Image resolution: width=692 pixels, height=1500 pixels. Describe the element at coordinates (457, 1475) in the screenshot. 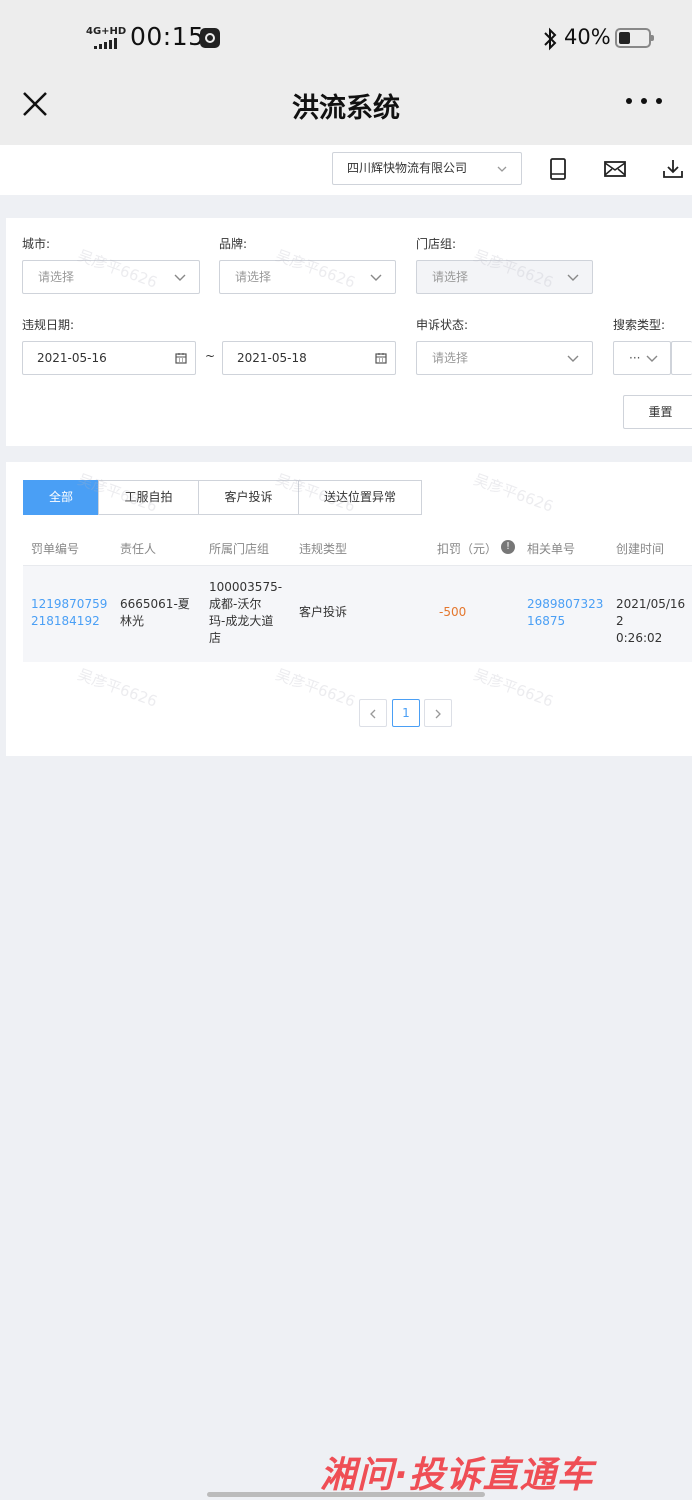

I see `source-banner-logo: 湘问·投诉直通车` at that location.